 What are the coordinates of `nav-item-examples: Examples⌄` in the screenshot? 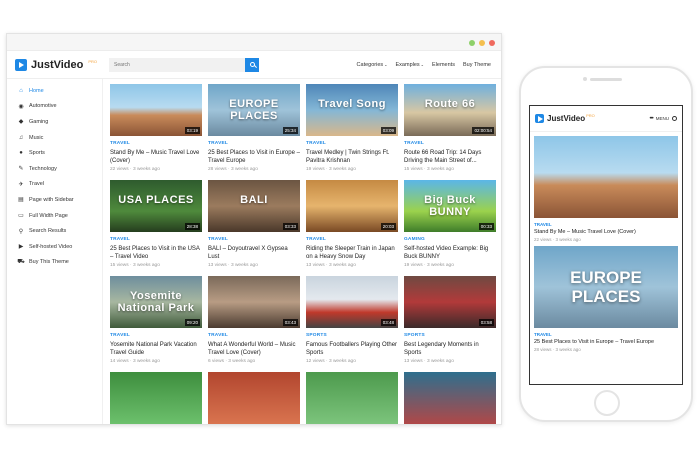 It's located at (410, 65).